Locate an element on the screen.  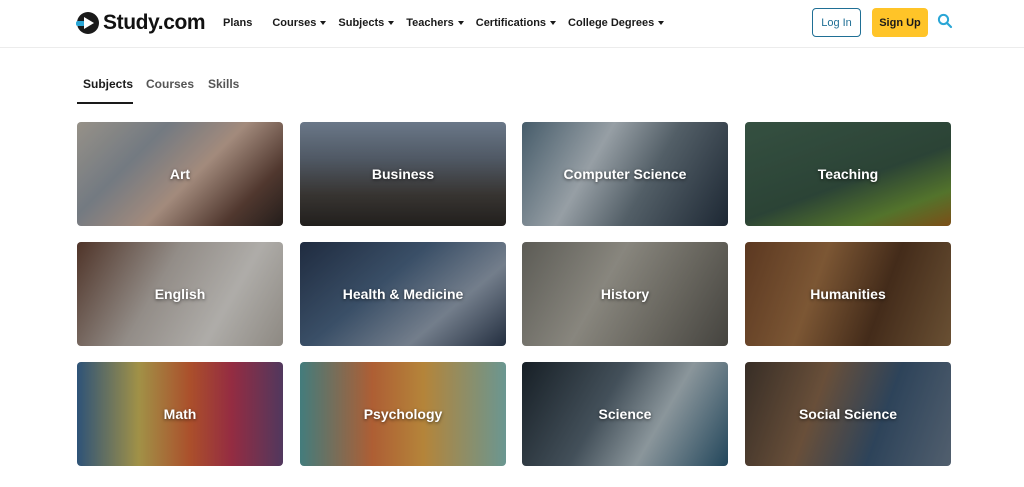
subject-card-label: Psychology is located at coordinates (403, 414).